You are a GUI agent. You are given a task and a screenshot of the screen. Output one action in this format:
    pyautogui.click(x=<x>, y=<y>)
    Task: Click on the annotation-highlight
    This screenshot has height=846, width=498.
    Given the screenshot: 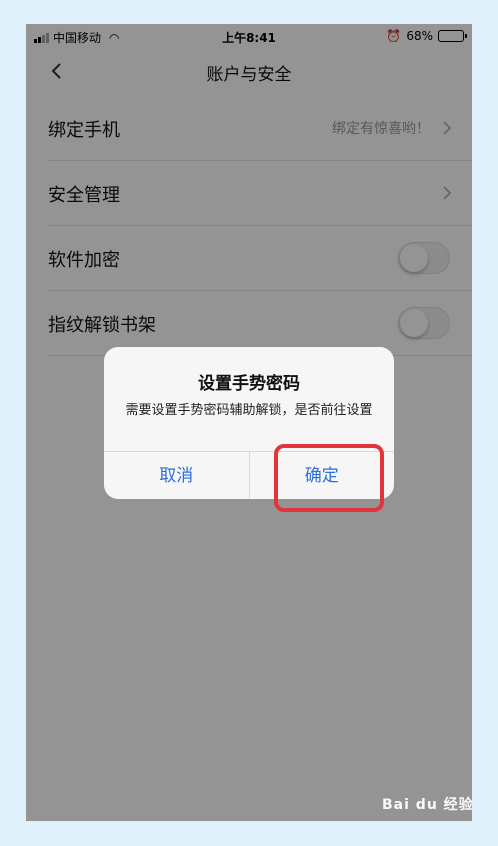 What is the action you would take?
    pyautogui.click(x=329, y=478)
    